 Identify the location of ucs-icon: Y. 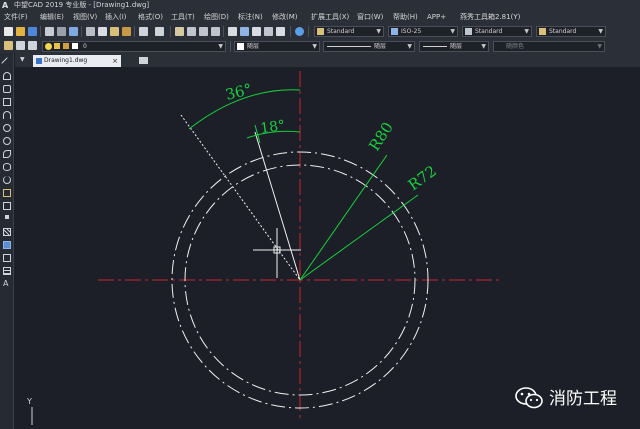
(29, 411).